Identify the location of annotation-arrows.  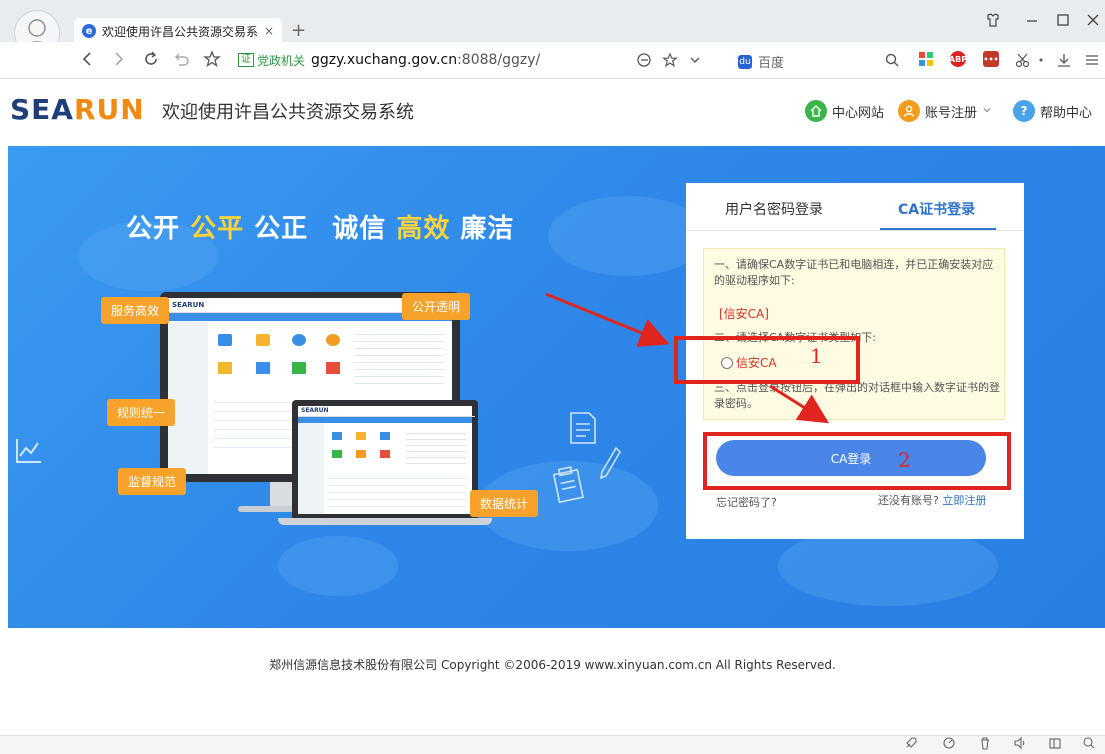
(687, 358).